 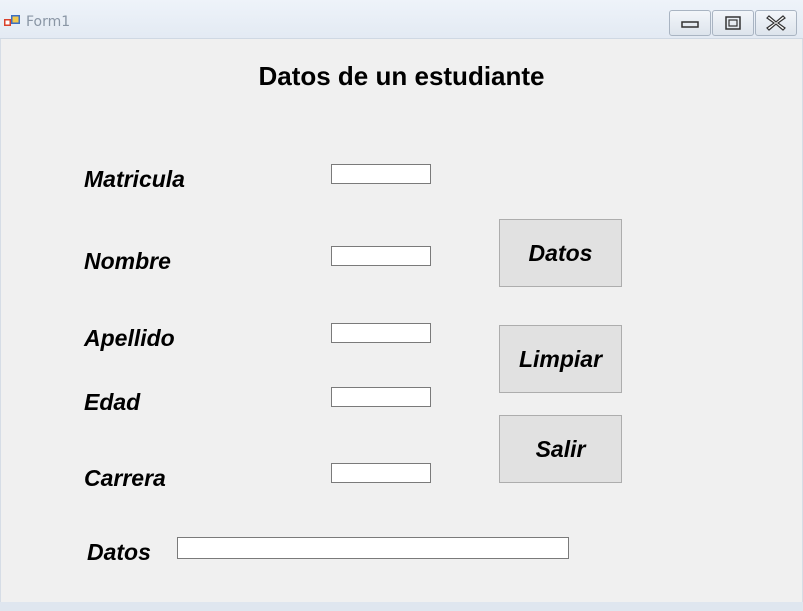 I want to click on maximize-icon, so click(x=733, y=23).